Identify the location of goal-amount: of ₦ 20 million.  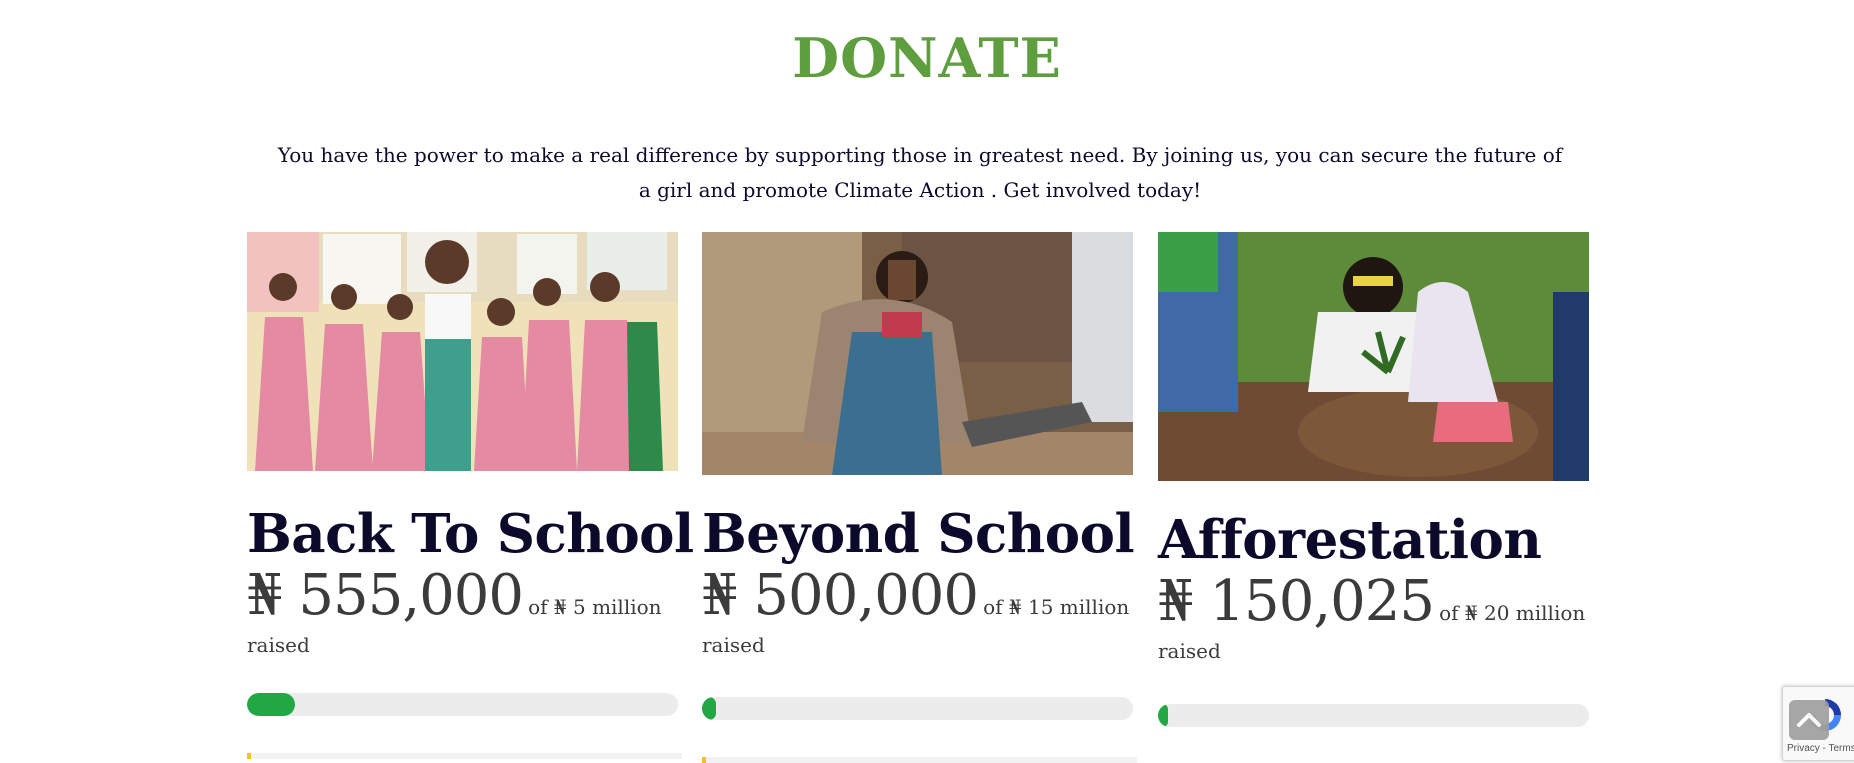
(1512, 613).